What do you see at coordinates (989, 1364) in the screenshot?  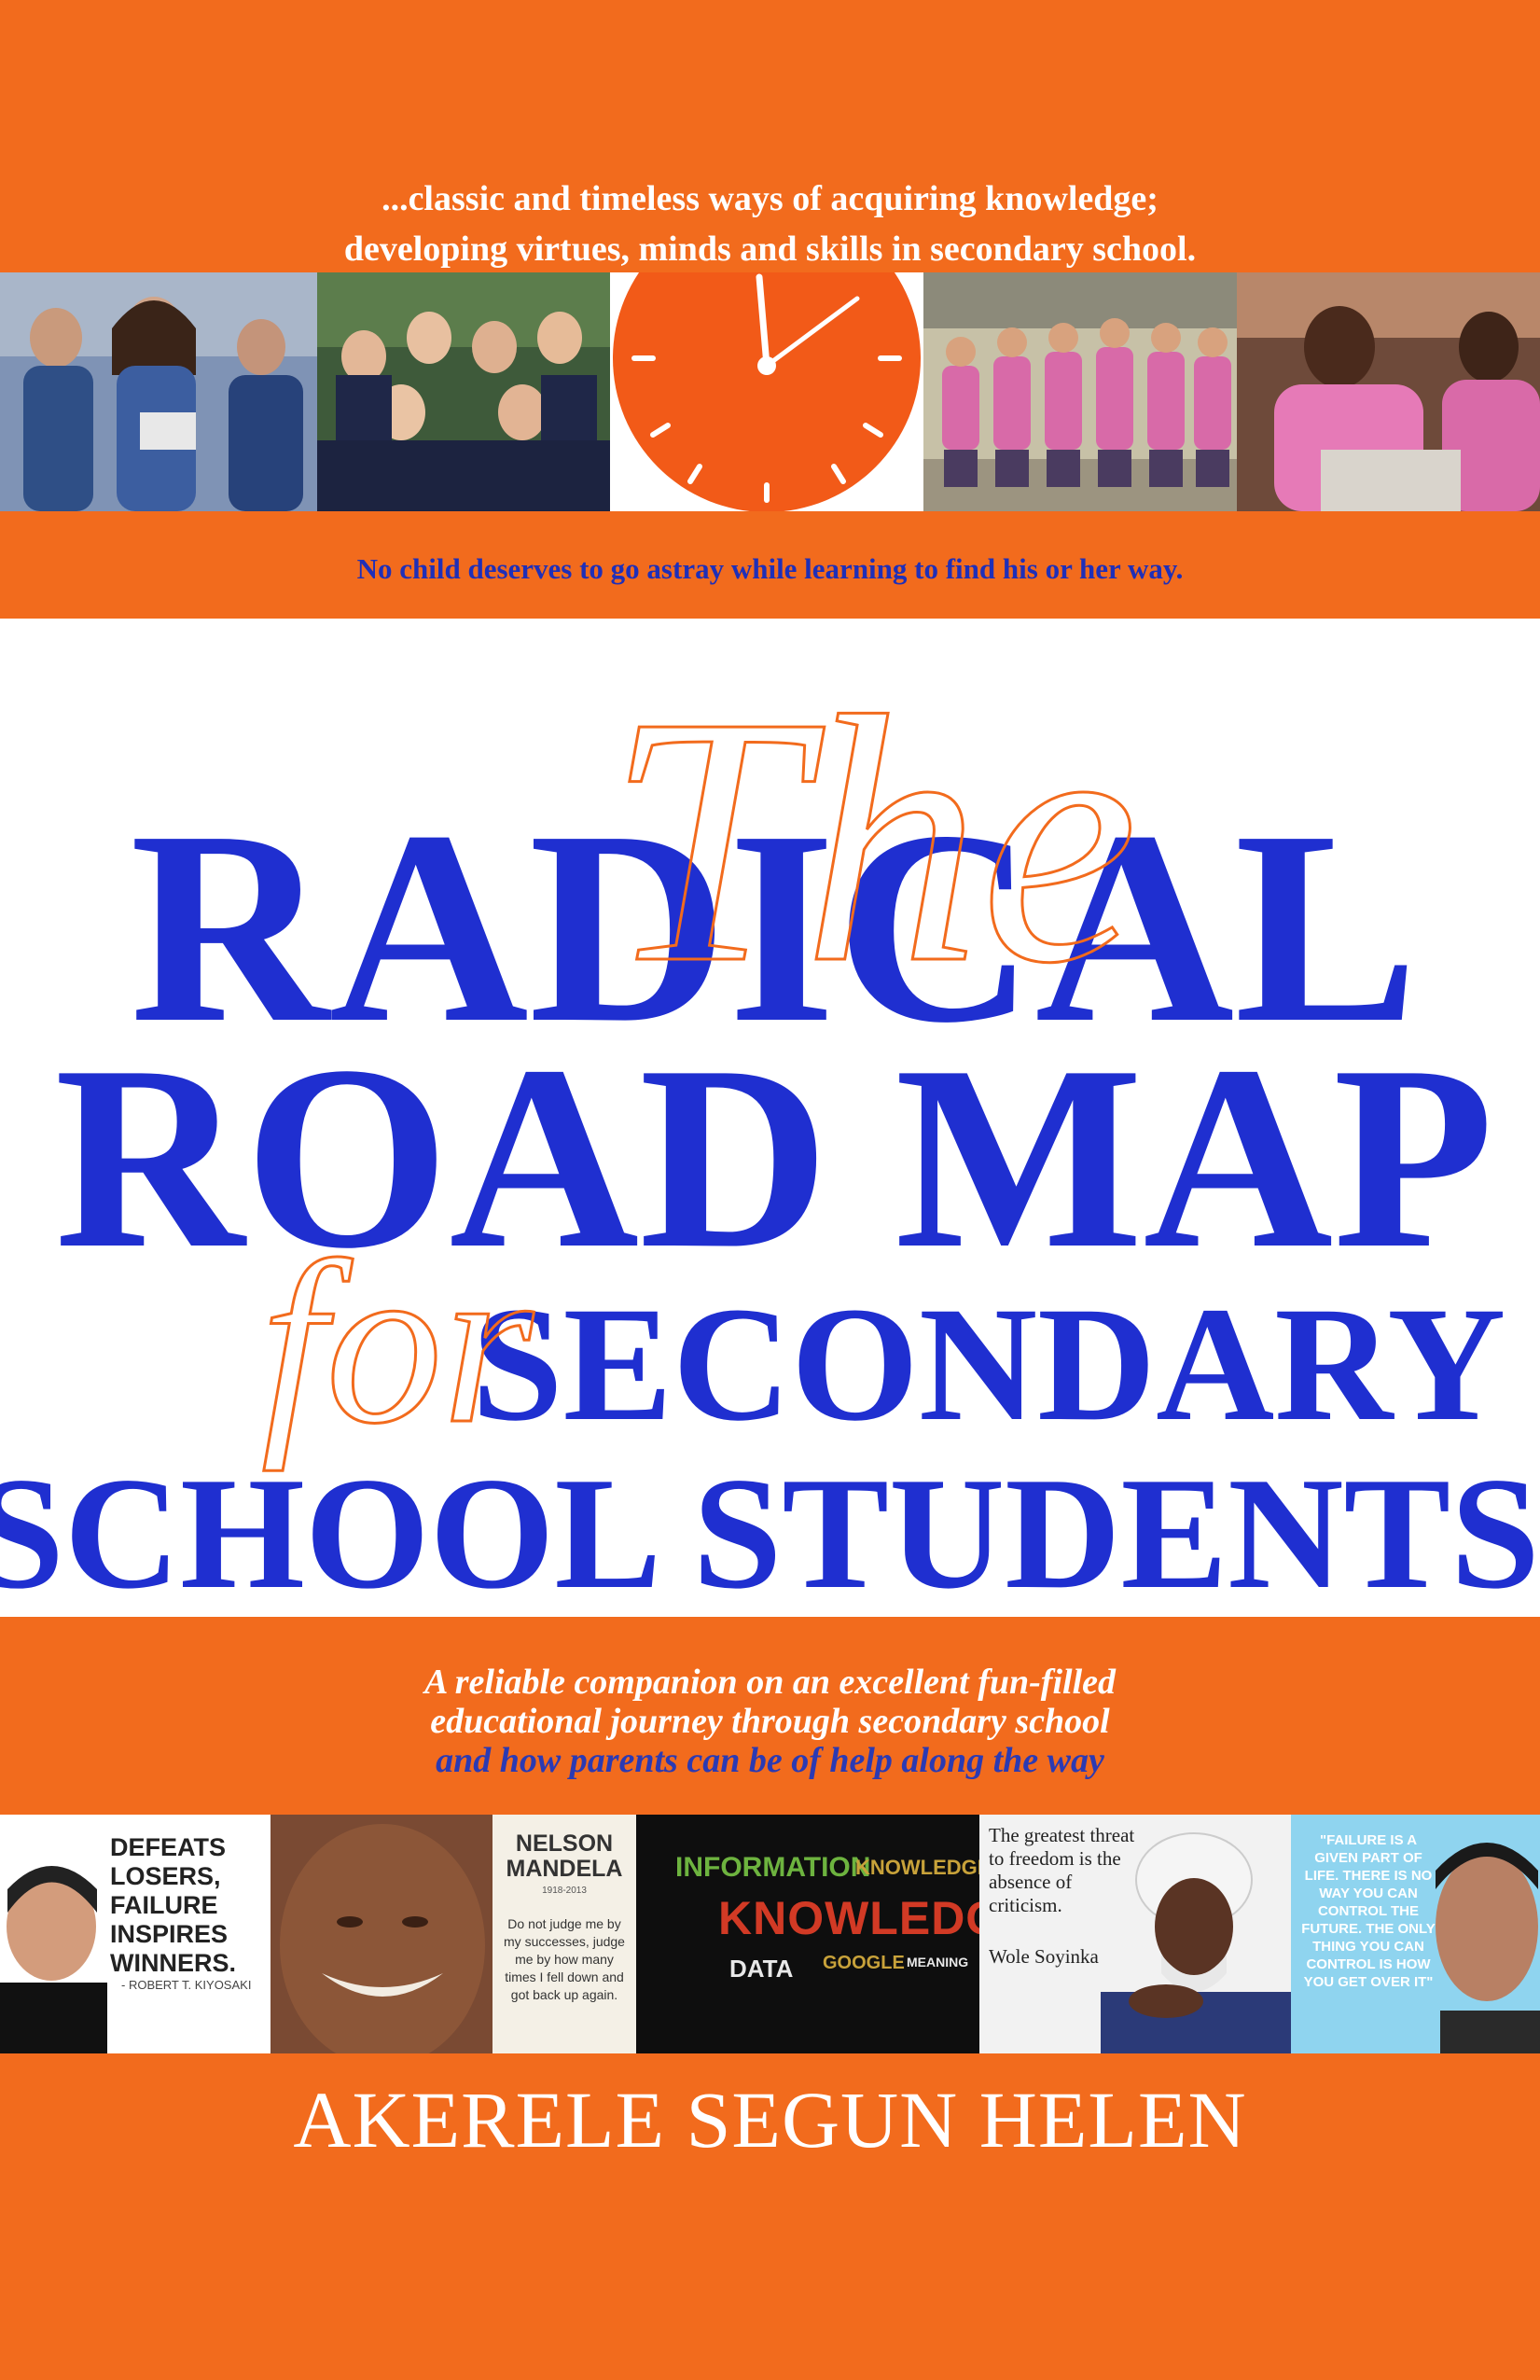 I see `title-secondary: SECONDARY` at bounding box center [989, 1364].